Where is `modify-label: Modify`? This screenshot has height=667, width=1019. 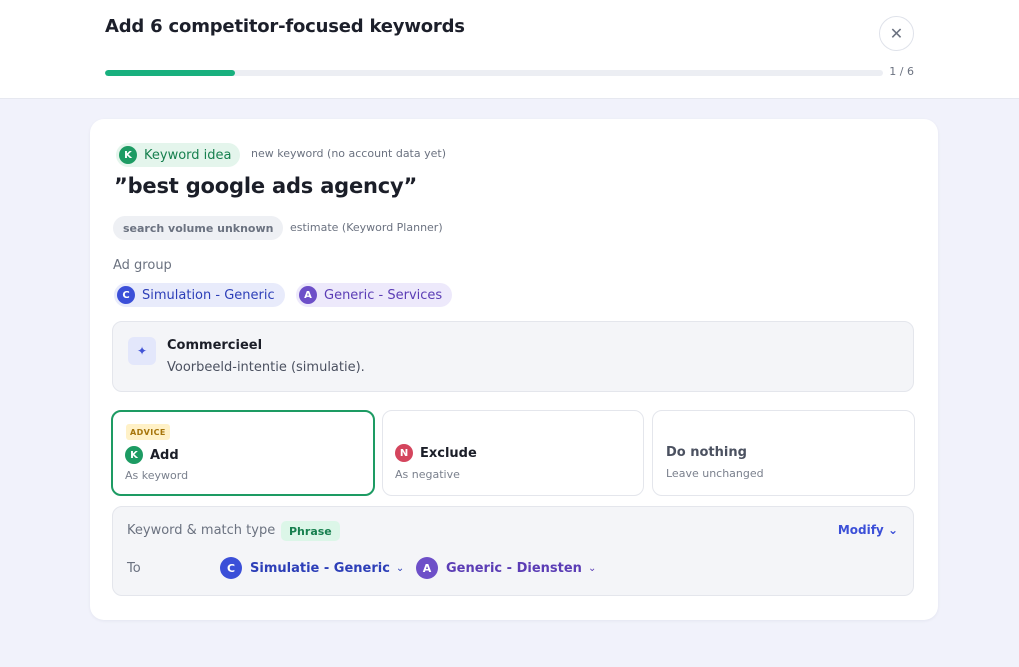
modify-label: Modify is located at coordinates (860, 530).